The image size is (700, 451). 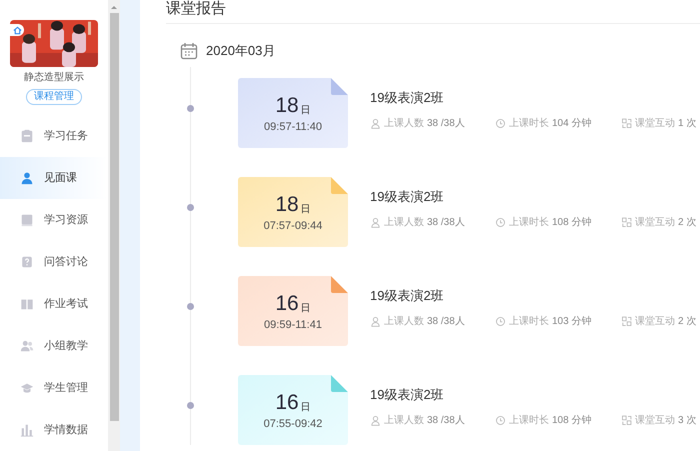 What do you see at coordinates (54, 346) in the screenshot?
I see `nav-item: 小组教学` at bounding box center [54, 346].